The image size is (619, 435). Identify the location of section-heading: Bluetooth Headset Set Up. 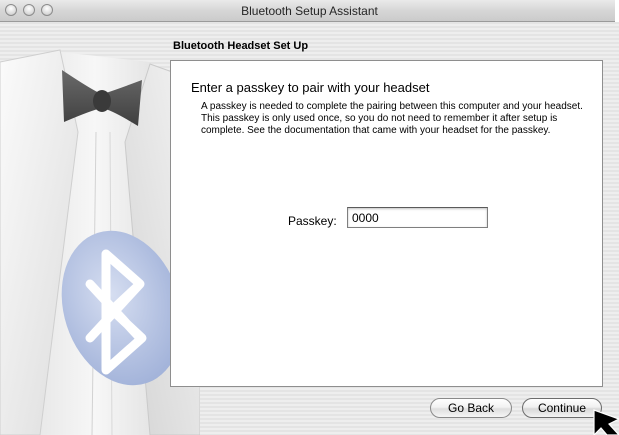
(241, 46).